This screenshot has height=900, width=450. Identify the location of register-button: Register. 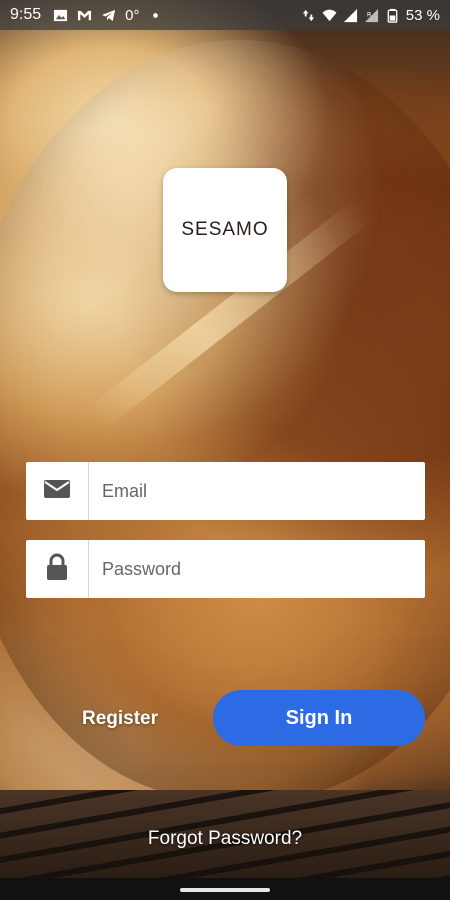
(120, 719).